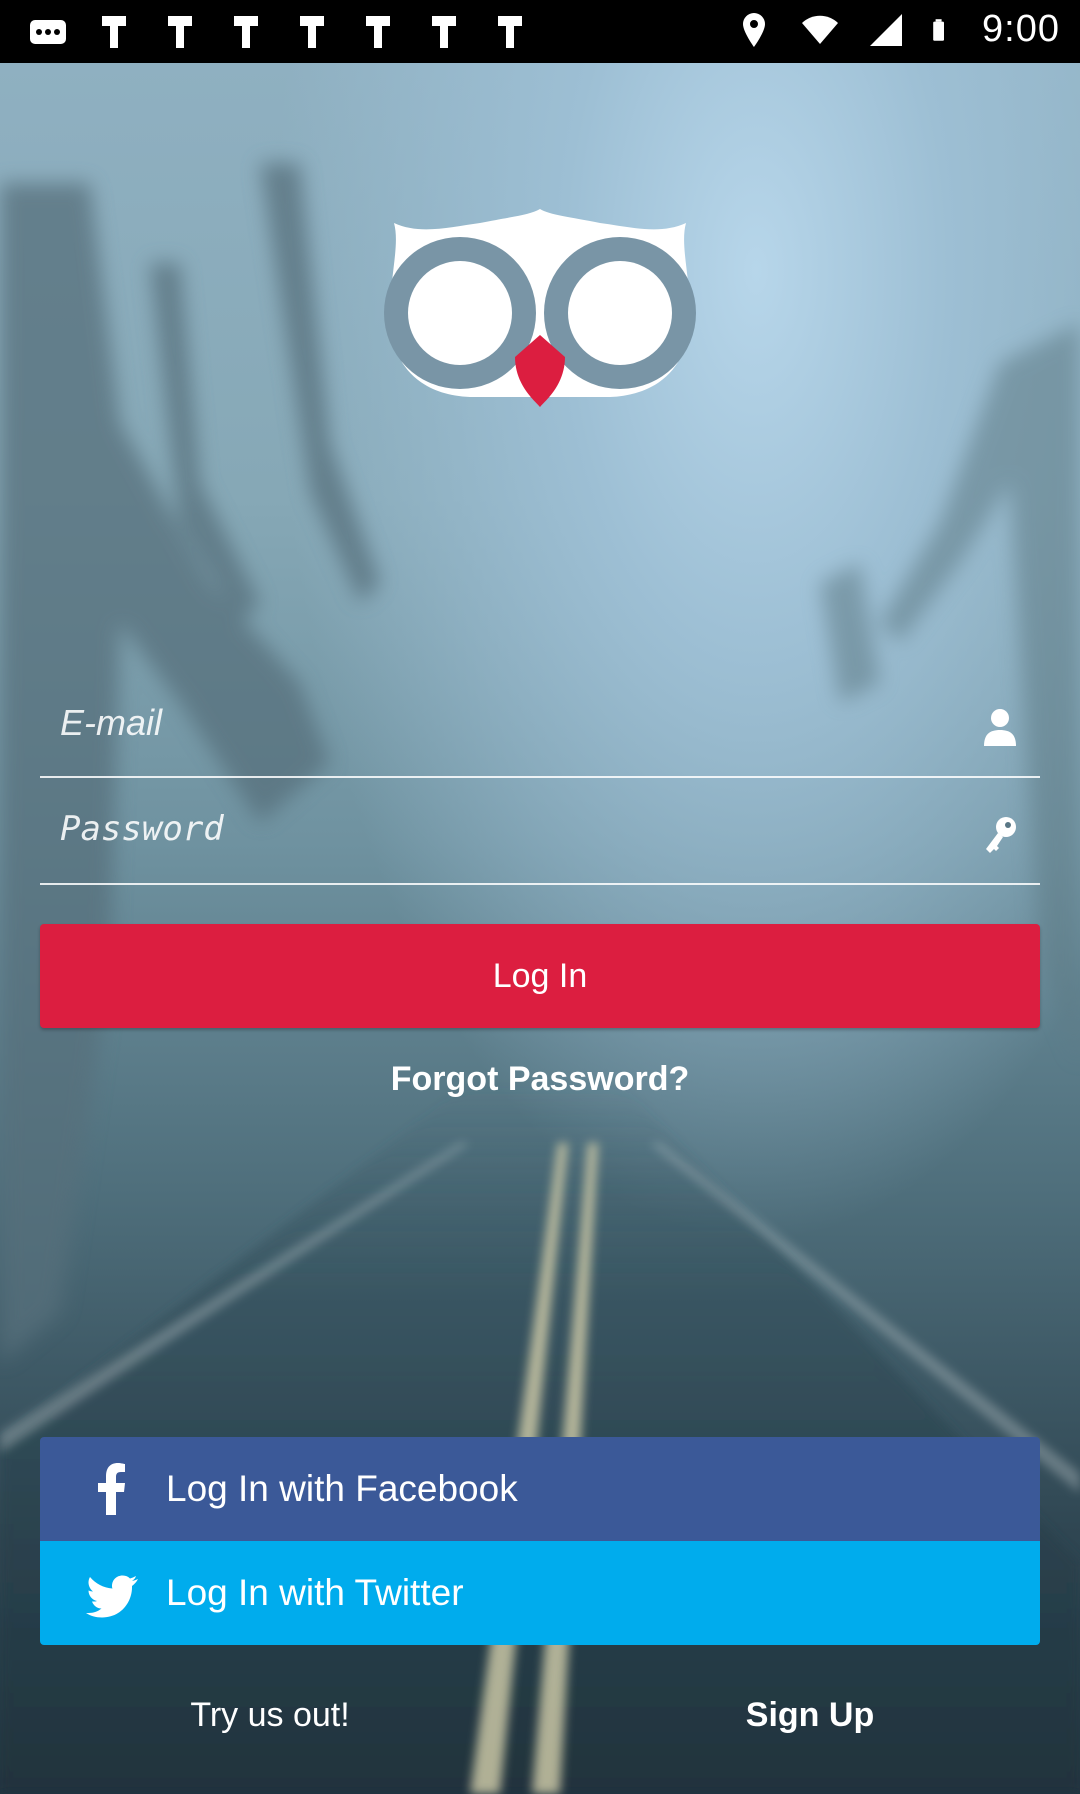  What do you see at coordinates (540, 31) in the screenshot?
I see `status-bar: 9:00` at bounding box center [540, 31].